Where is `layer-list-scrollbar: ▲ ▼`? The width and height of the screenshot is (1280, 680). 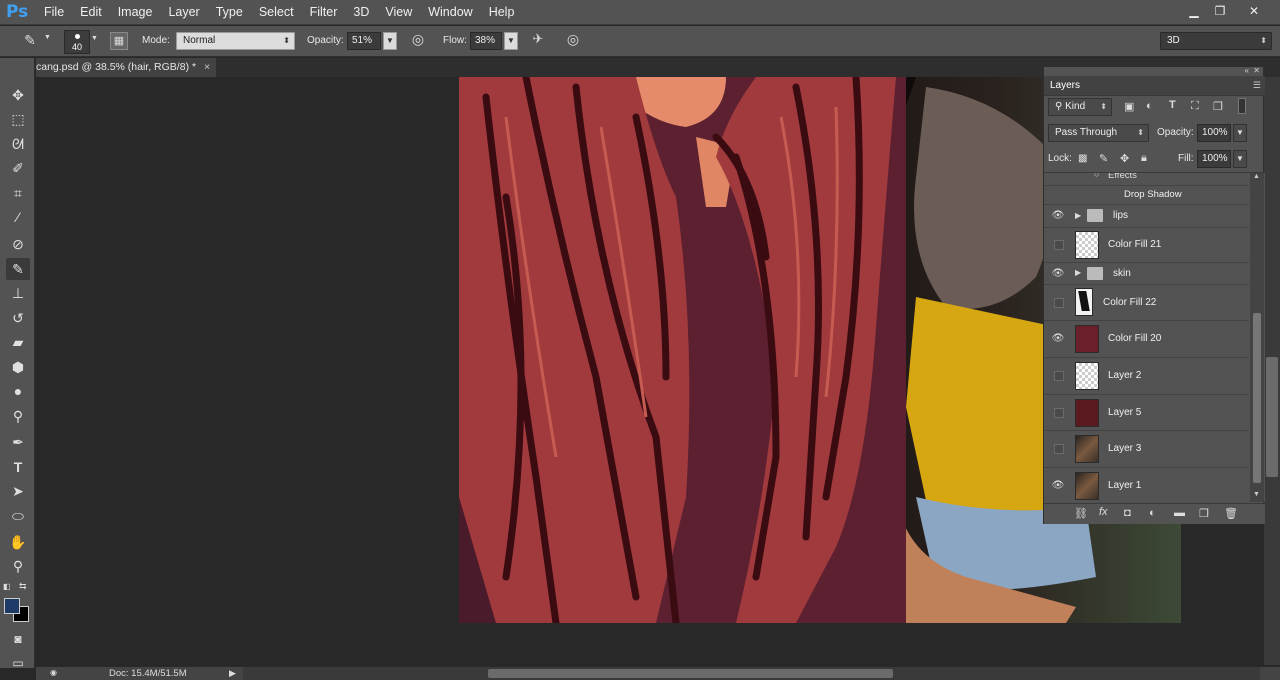
layer-list-scrollbar: ▲ ▼ is located at coordinates (1257, 337).